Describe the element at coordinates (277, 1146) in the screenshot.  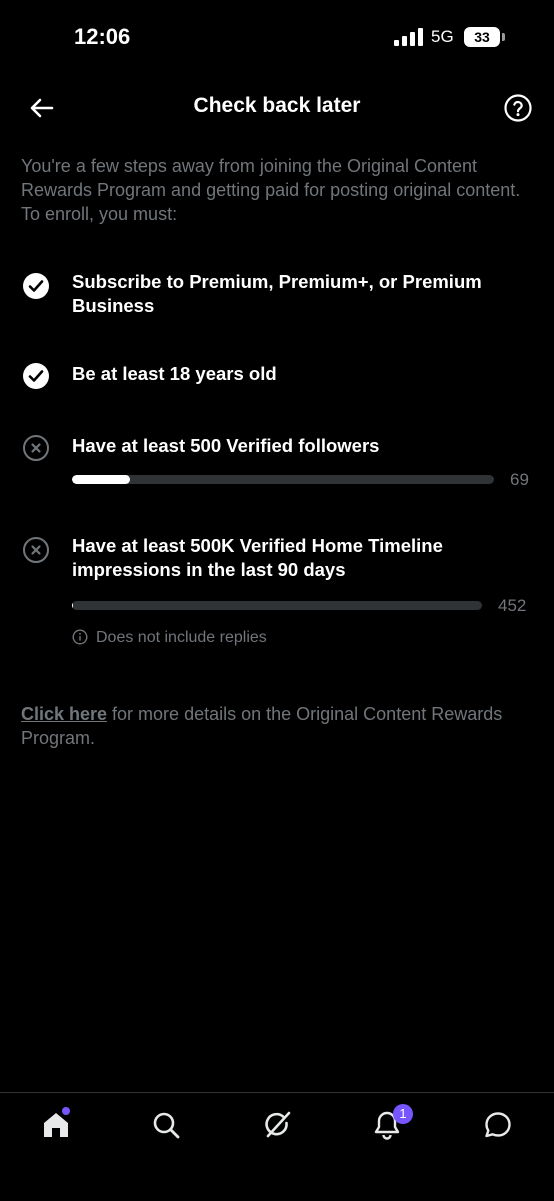
I see `bottom-tab-bar` at that location.